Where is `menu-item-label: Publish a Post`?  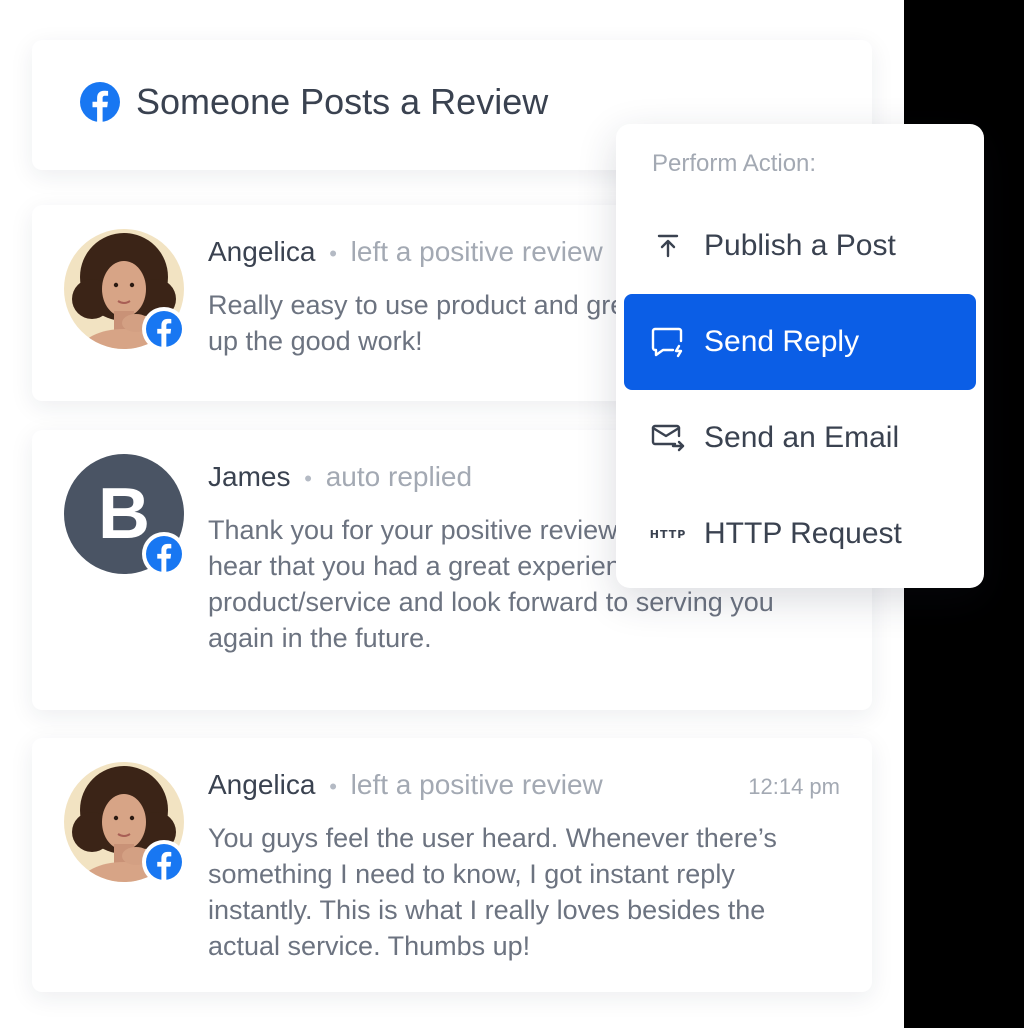
menu-item-label: Publish a Post is located at coordinates (800, 245).